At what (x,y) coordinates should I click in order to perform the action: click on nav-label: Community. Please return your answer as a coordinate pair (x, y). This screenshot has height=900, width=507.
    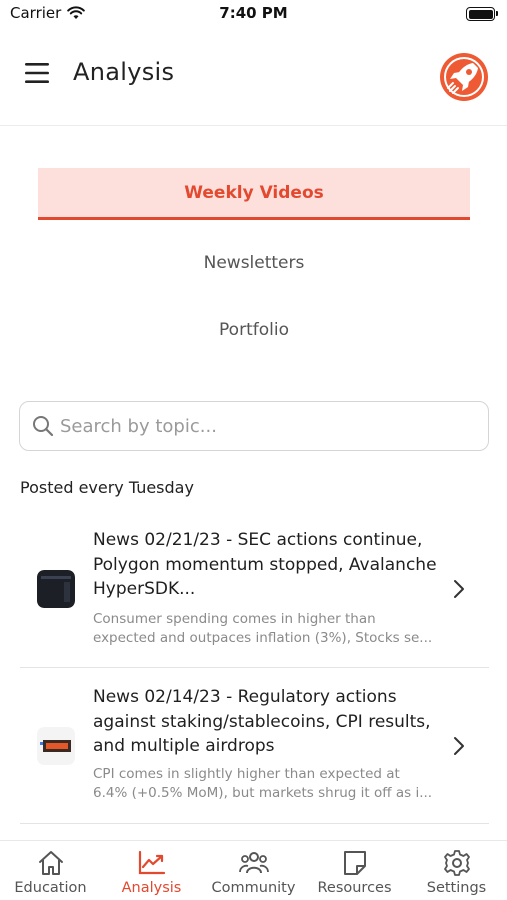
    Looking at the image, I should click on (253, 888).